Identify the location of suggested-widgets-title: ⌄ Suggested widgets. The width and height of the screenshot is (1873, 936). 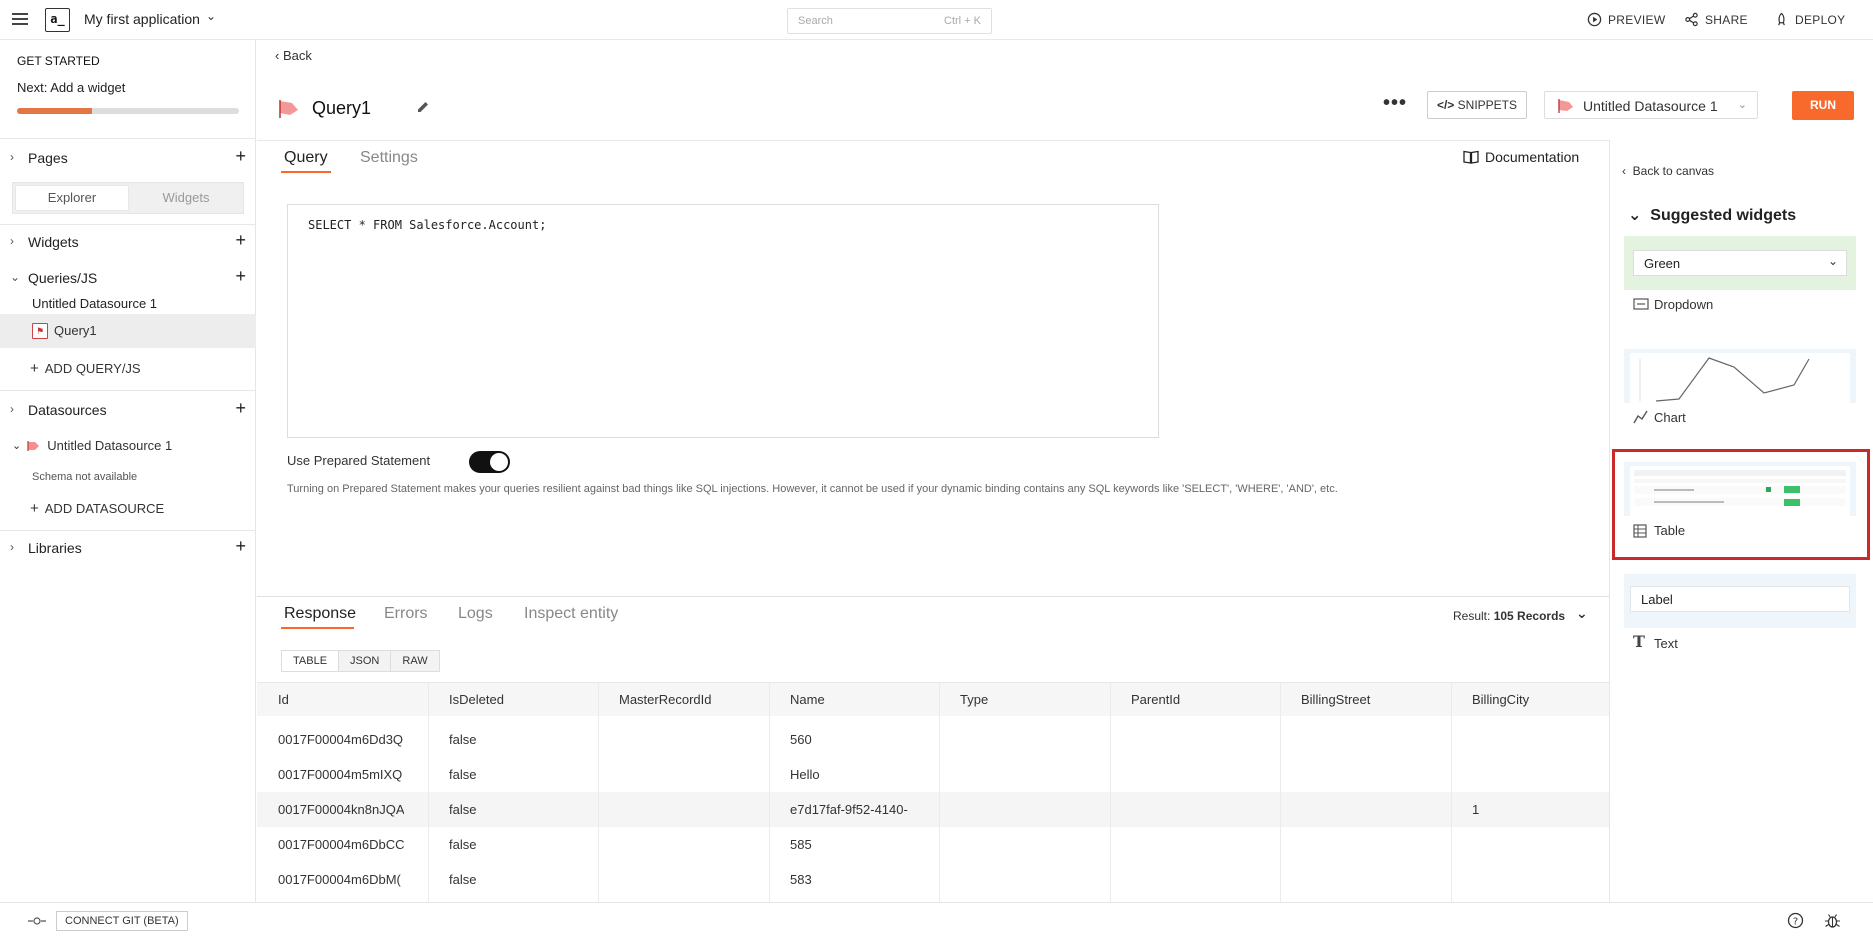
(1712, 215).